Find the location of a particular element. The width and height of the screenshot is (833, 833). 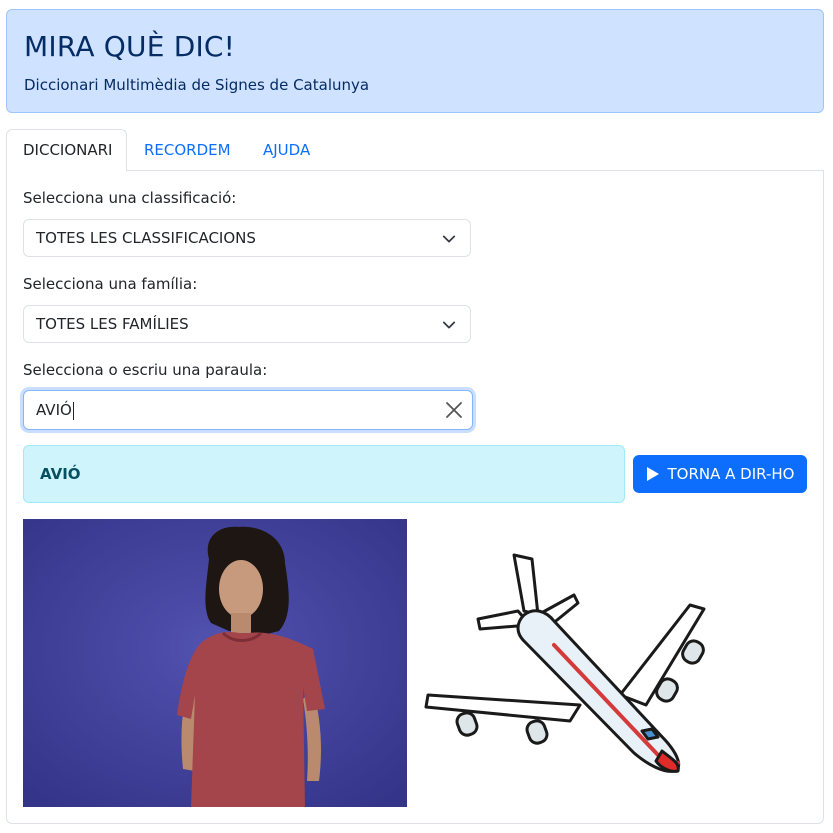

replay-button: TORNA A DIR-HO is located at coordinates (720, 474).